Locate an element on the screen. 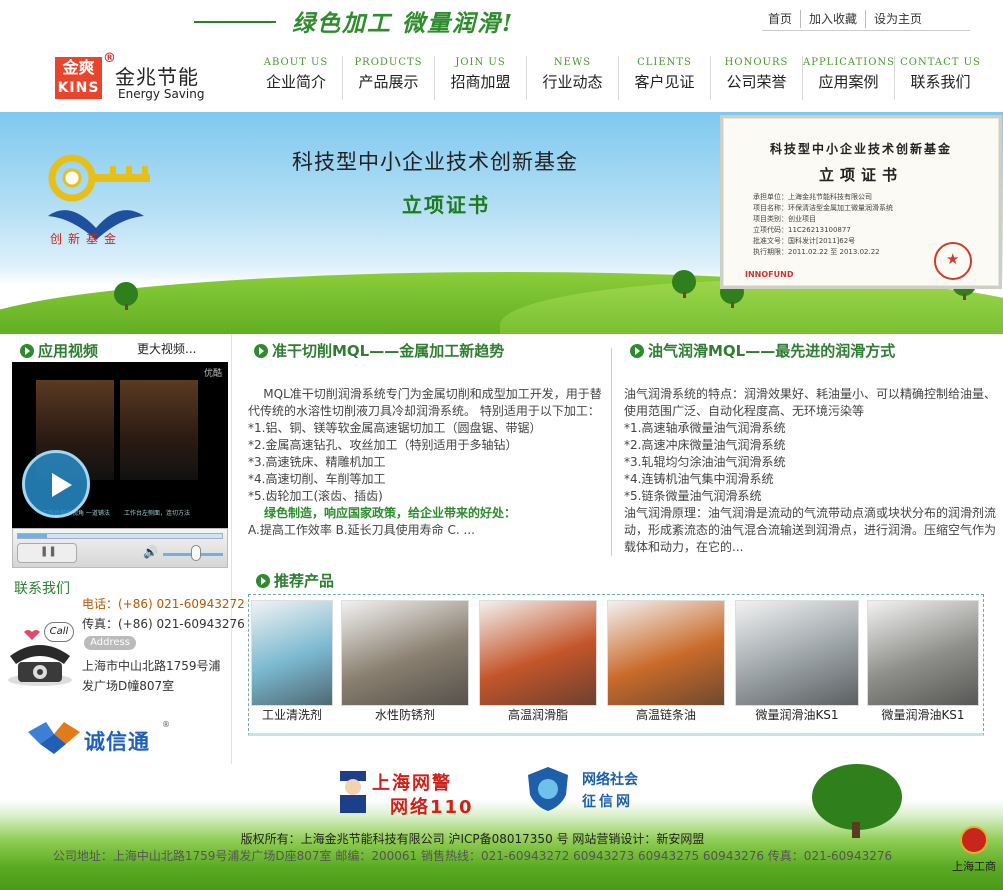 Image resolution: width=1003 pixels, height=890 pixels. article-list-item: *2.金属高速钻孔、攻丝加工（特别适用于多轴钻） is located at coordinates (383, 445).